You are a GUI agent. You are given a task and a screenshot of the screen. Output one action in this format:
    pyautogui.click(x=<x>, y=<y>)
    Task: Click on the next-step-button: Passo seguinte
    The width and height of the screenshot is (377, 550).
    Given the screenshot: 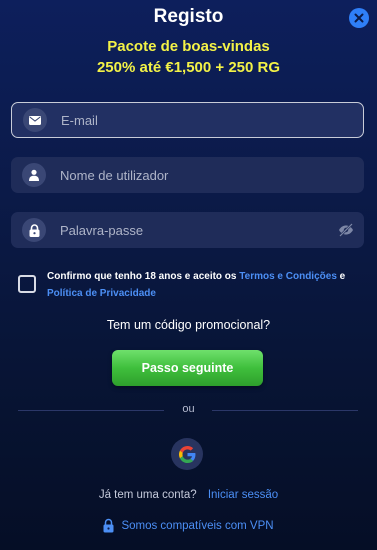 What is the action you would take?
    pyautogui.click(x=187, y=368)
    